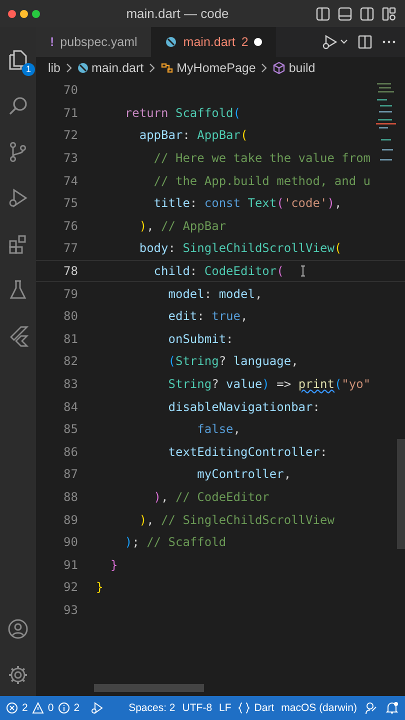 The width and height of the screenshot is (405, 720). Describe the element at coordinates (70, 90) in the screenshot. I see `line-number: 70` at that location.